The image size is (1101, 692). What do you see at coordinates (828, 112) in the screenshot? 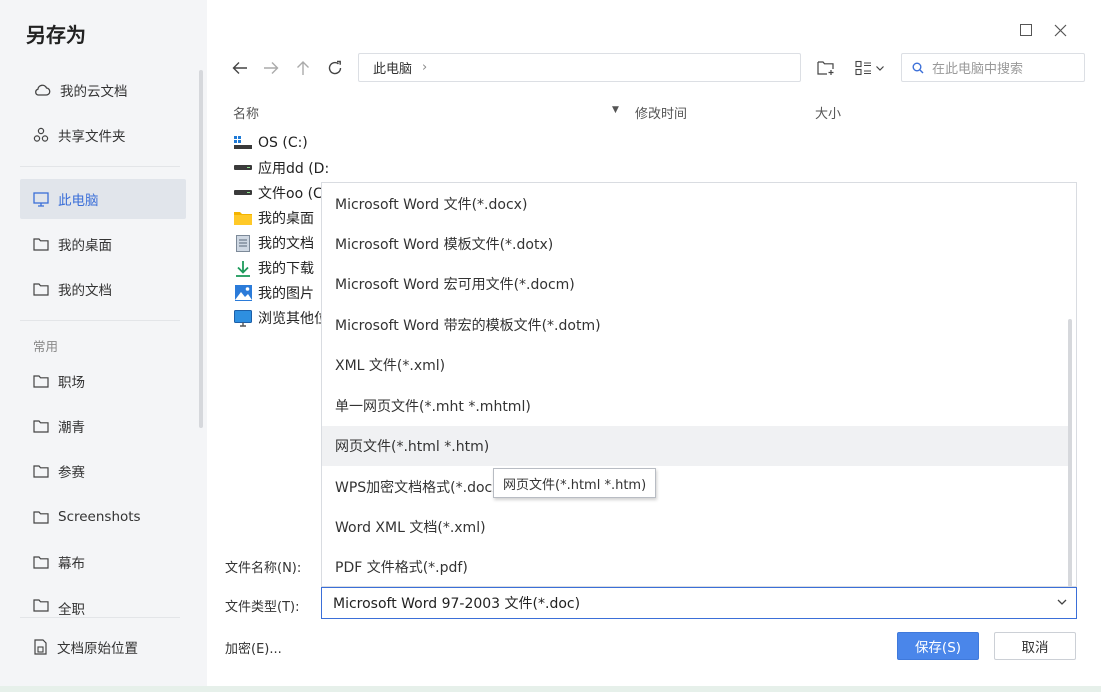
I see `column-header-size: 大小` at bounding box center [828, 112].